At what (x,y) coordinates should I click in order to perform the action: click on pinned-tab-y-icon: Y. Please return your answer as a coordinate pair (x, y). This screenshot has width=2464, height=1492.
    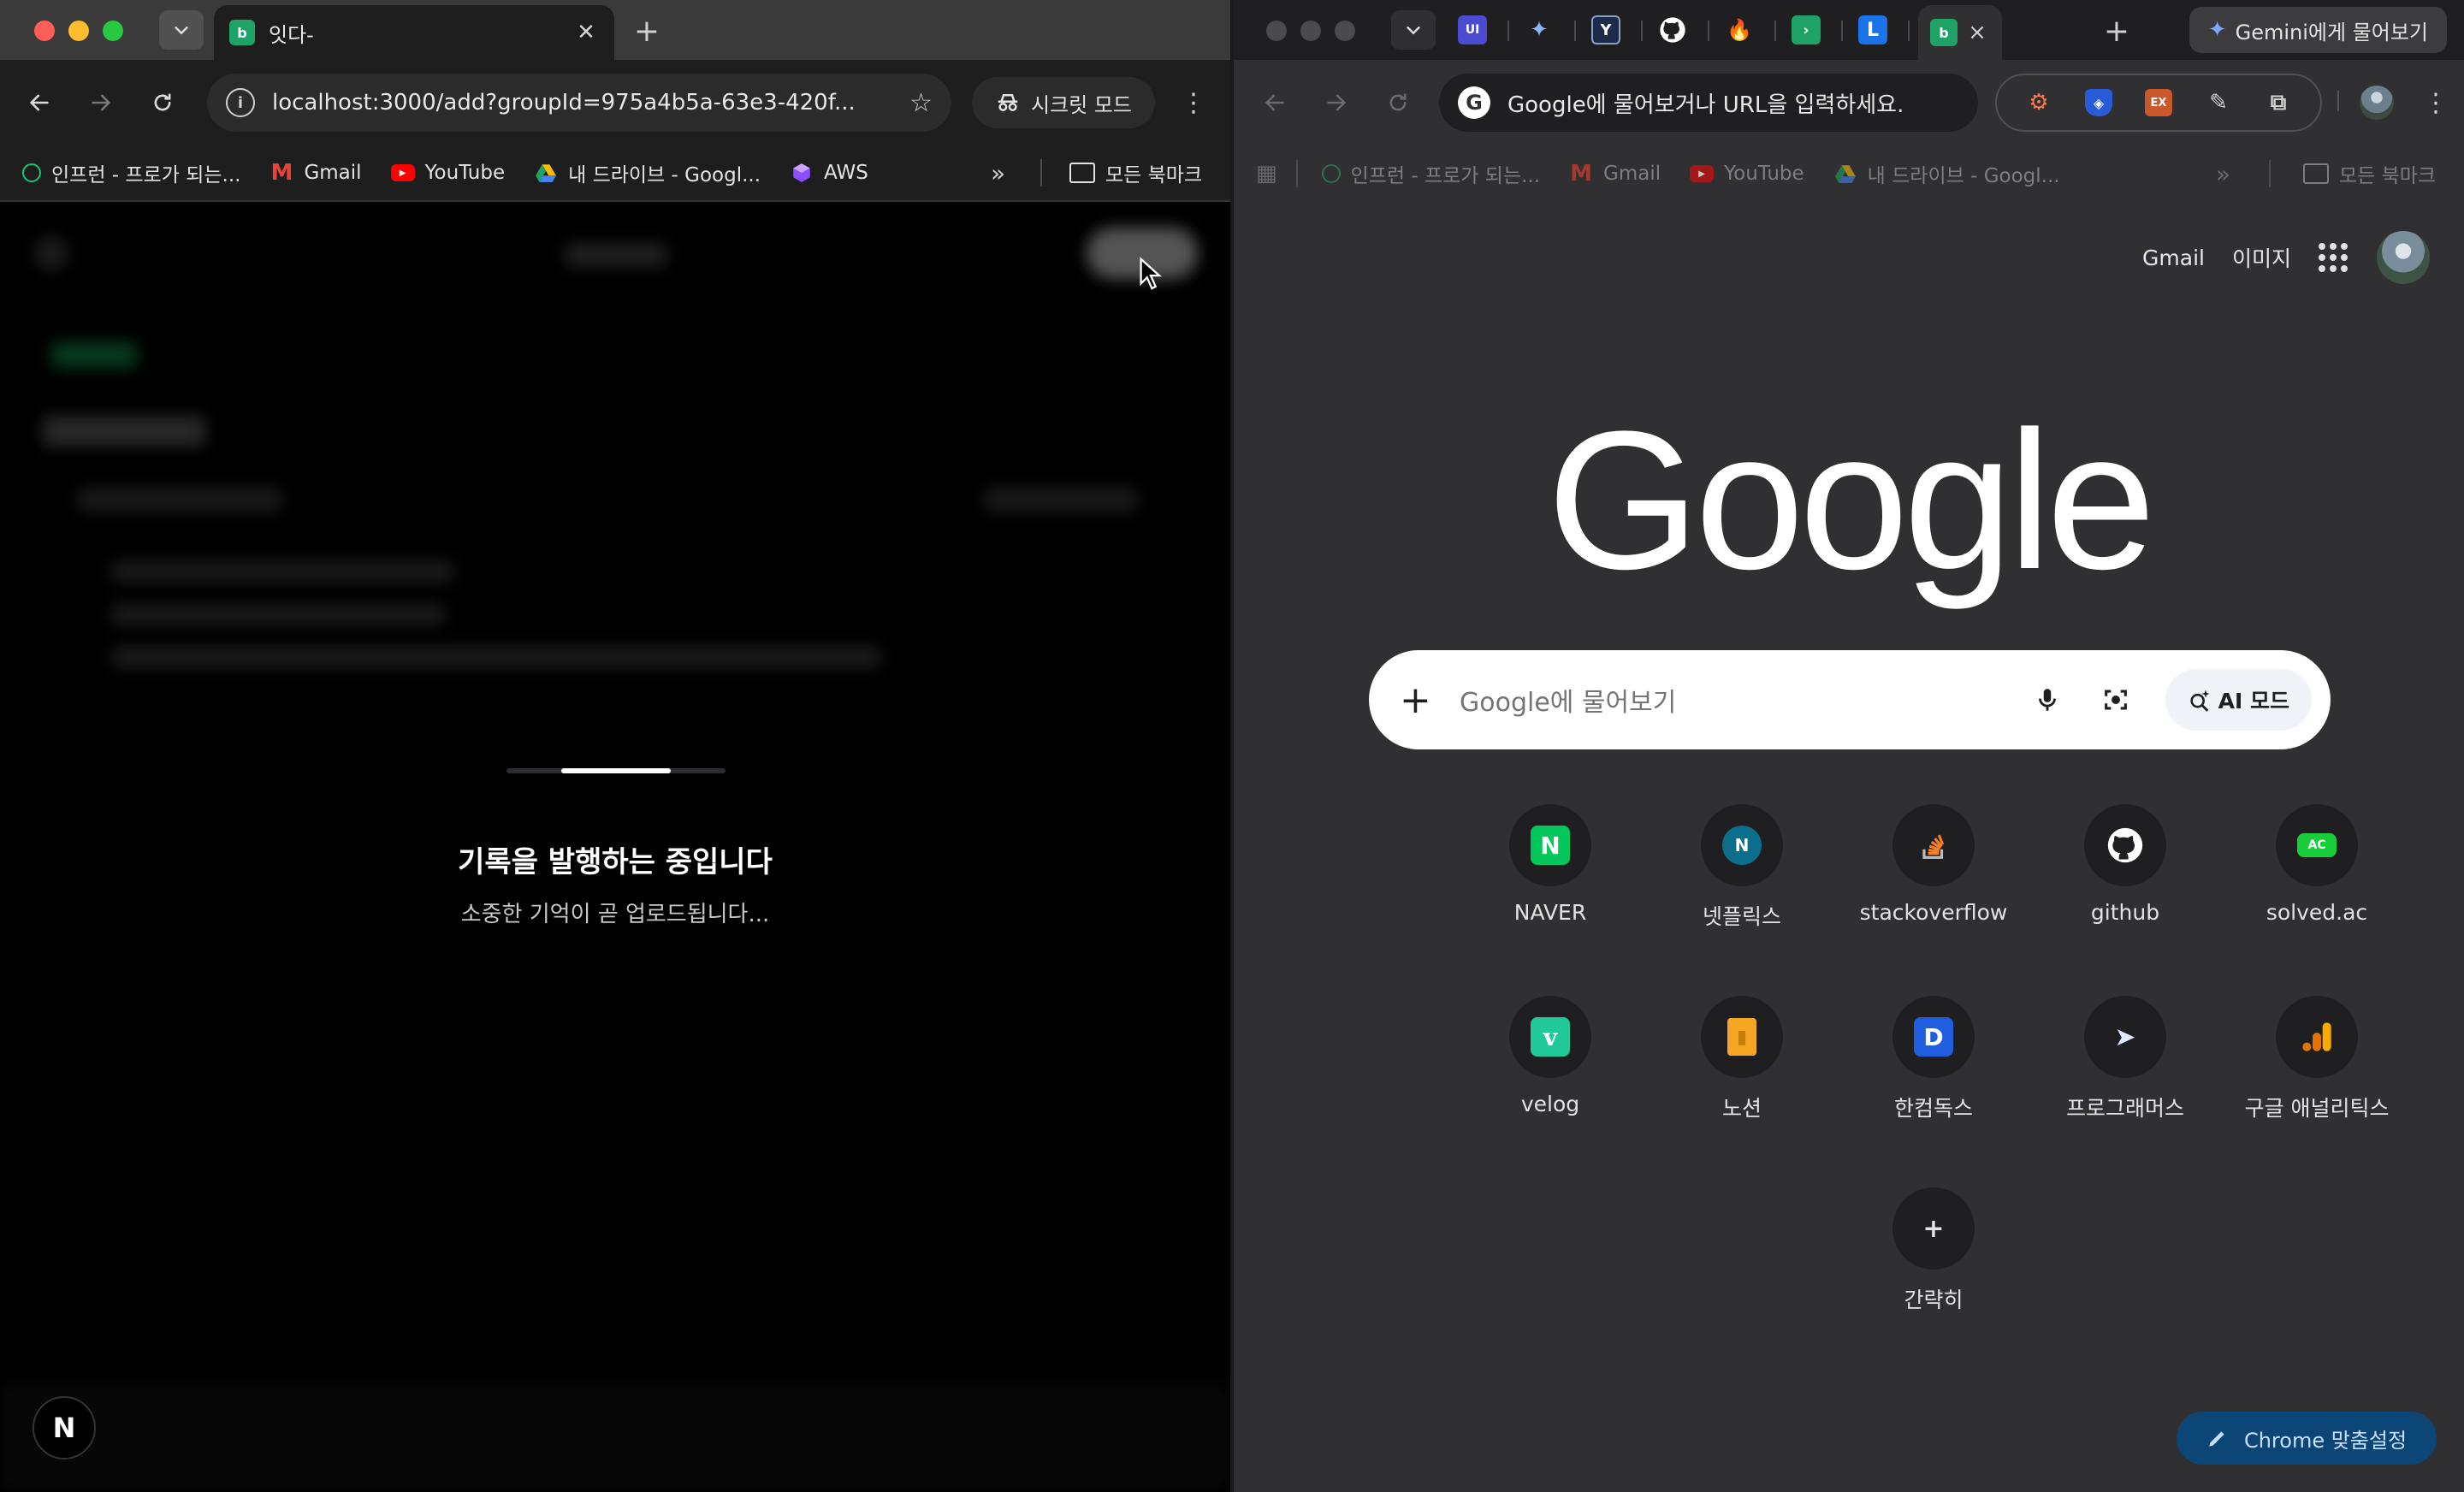
    Looking at the image, I should click on (1605, 29).